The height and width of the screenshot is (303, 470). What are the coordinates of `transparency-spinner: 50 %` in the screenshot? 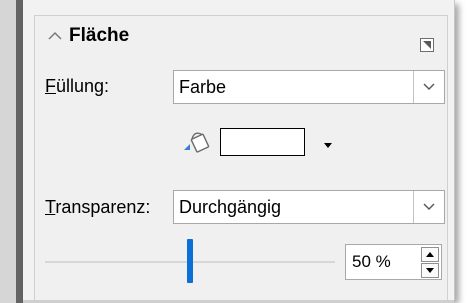 It's located at (393, 262).